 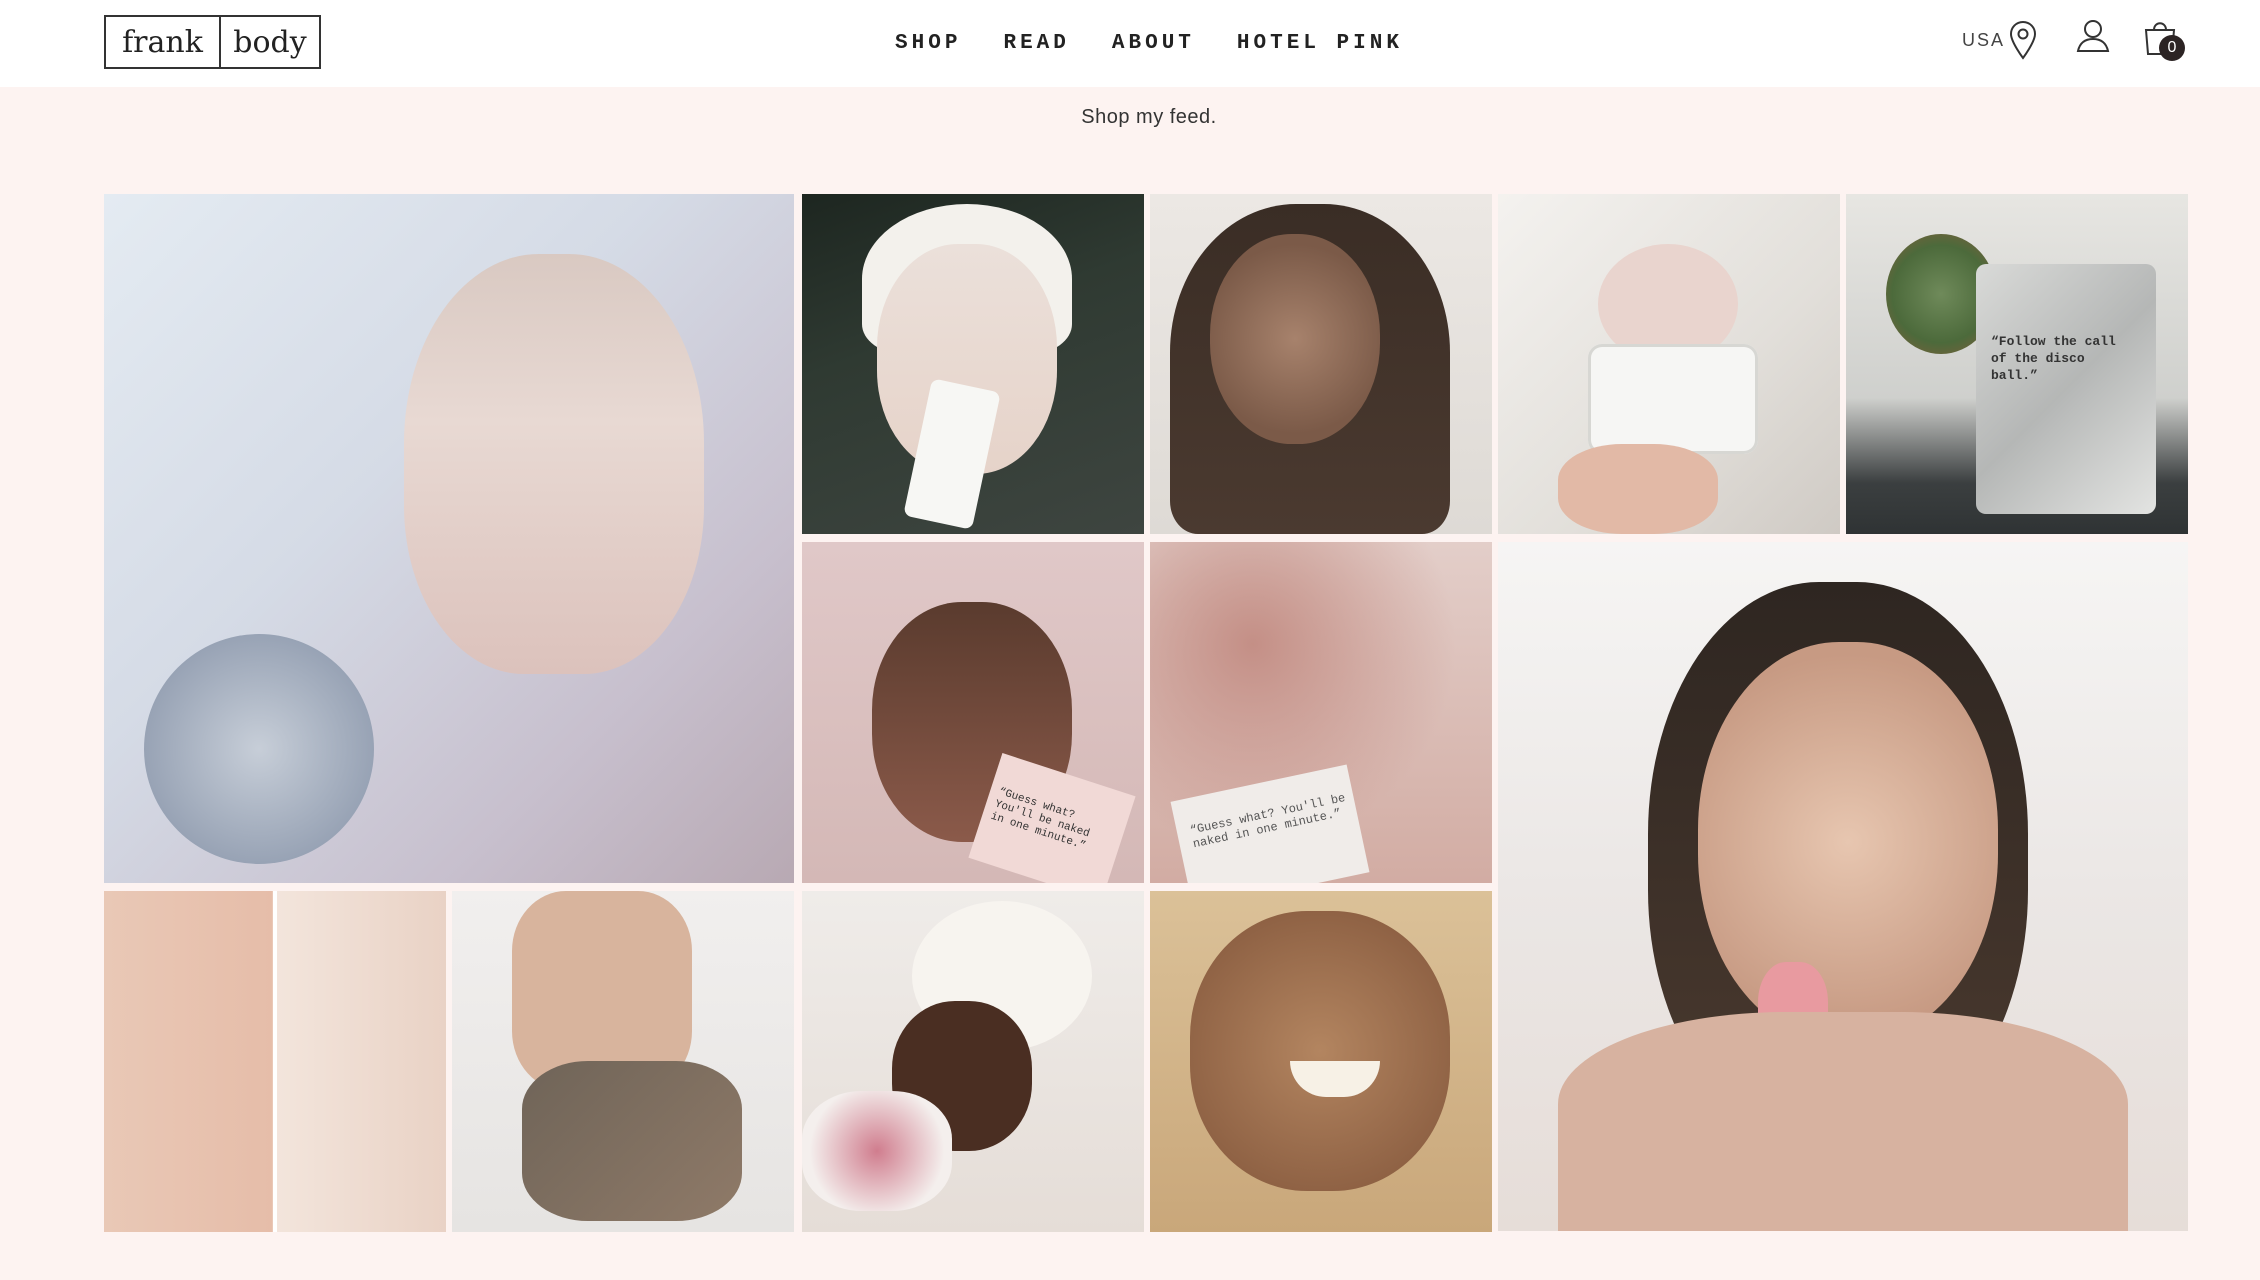 I want to click on logo-left-text: frank, so click(x=163, y=42).